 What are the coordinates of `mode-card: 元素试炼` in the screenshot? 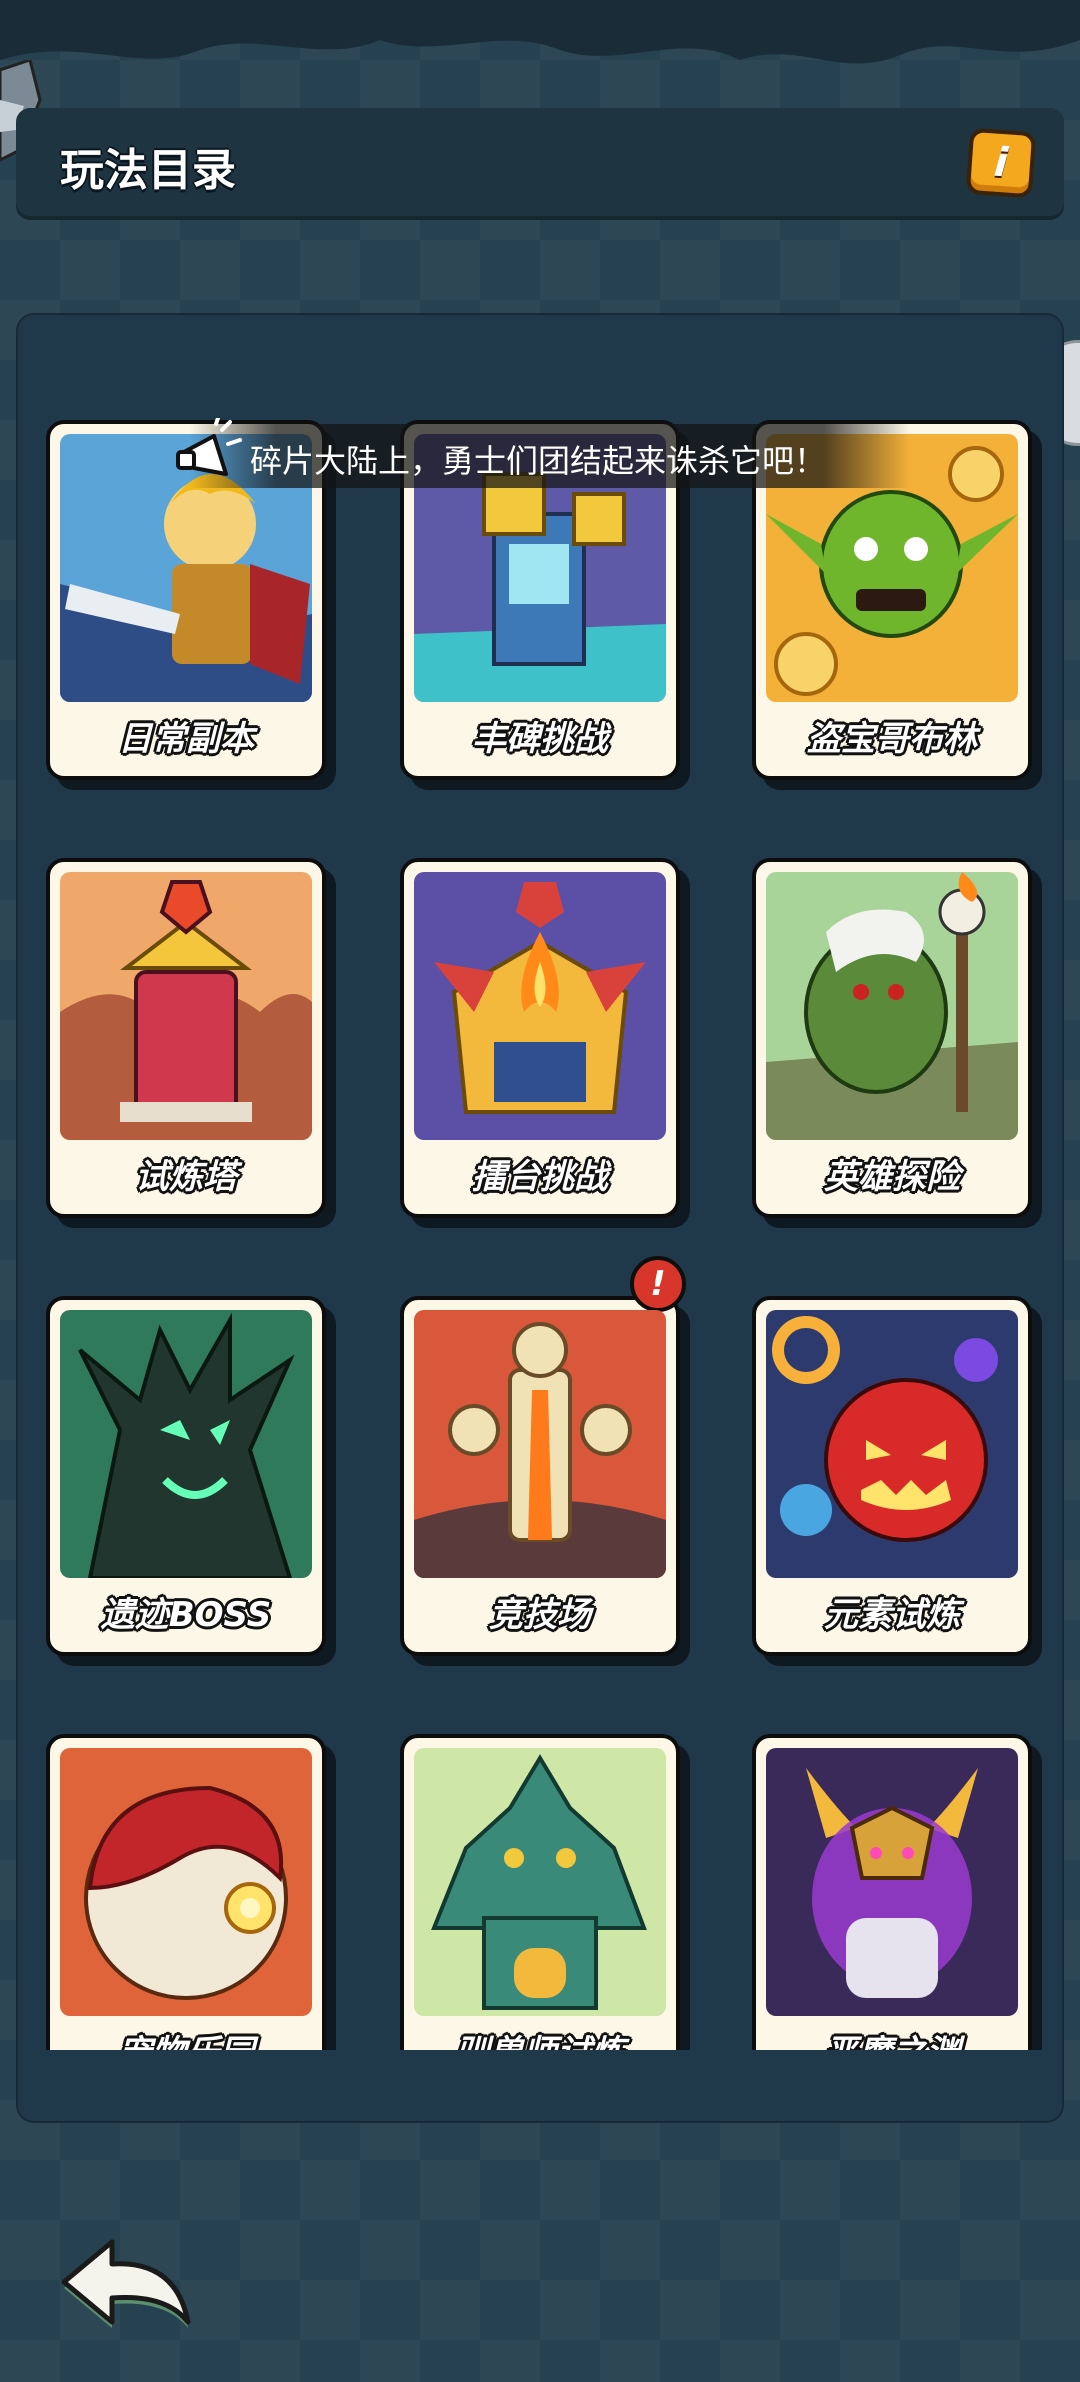 It's located at (892, 1476).